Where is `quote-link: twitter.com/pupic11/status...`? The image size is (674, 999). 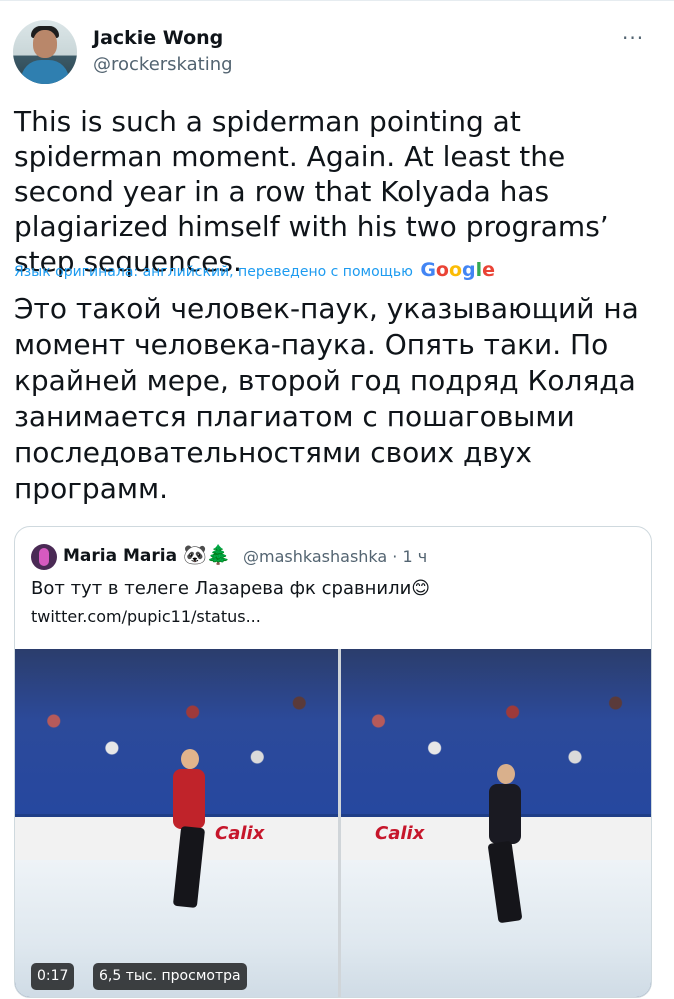
quote-link: twitter.com/pupic11/status... is located at coordinates (146, 616).